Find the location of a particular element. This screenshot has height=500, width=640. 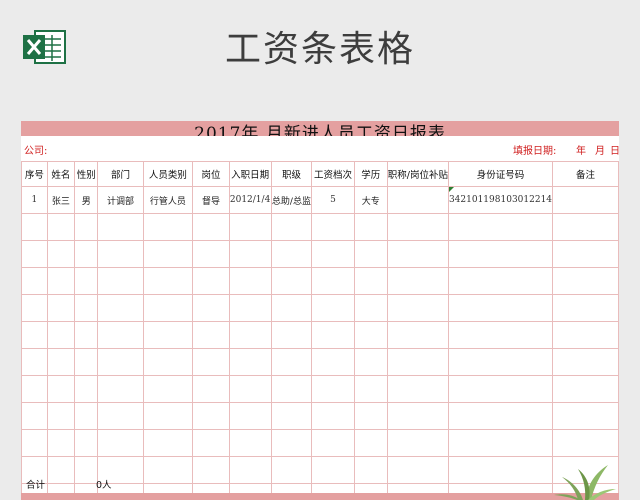

column-header: 岗位 is located at coordinates (211, 174).